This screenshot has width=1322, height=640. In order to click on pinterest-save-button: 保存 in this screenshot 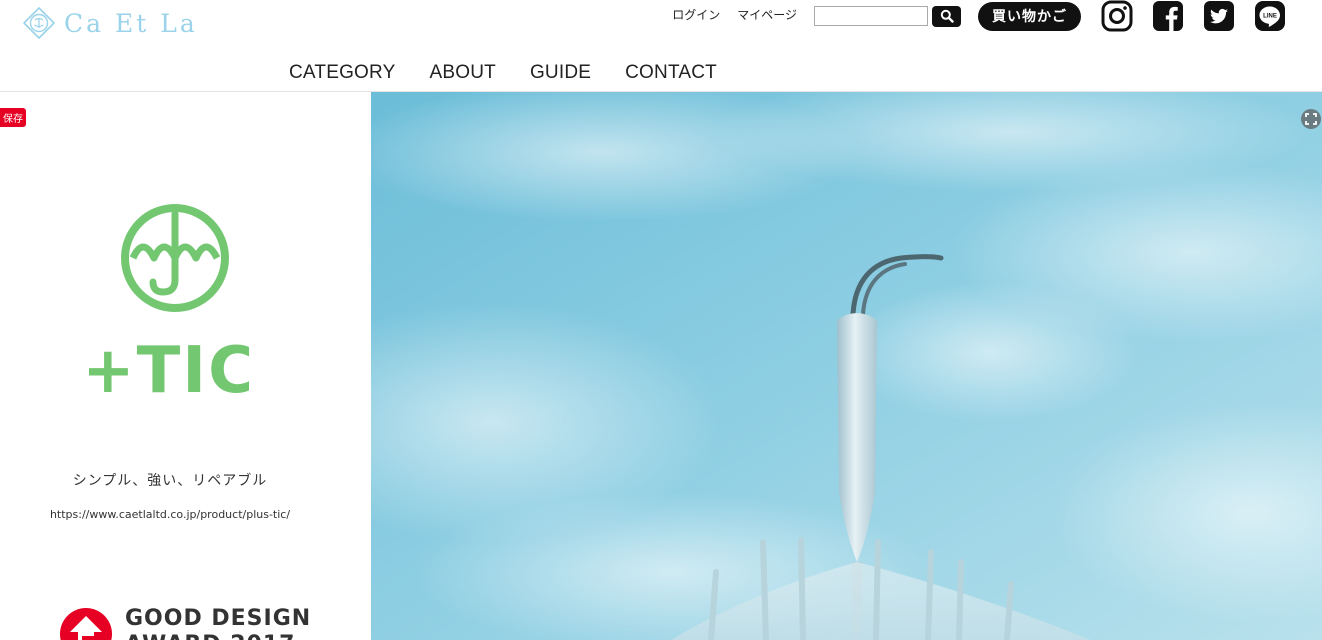, I will do `click(13, 117)`.